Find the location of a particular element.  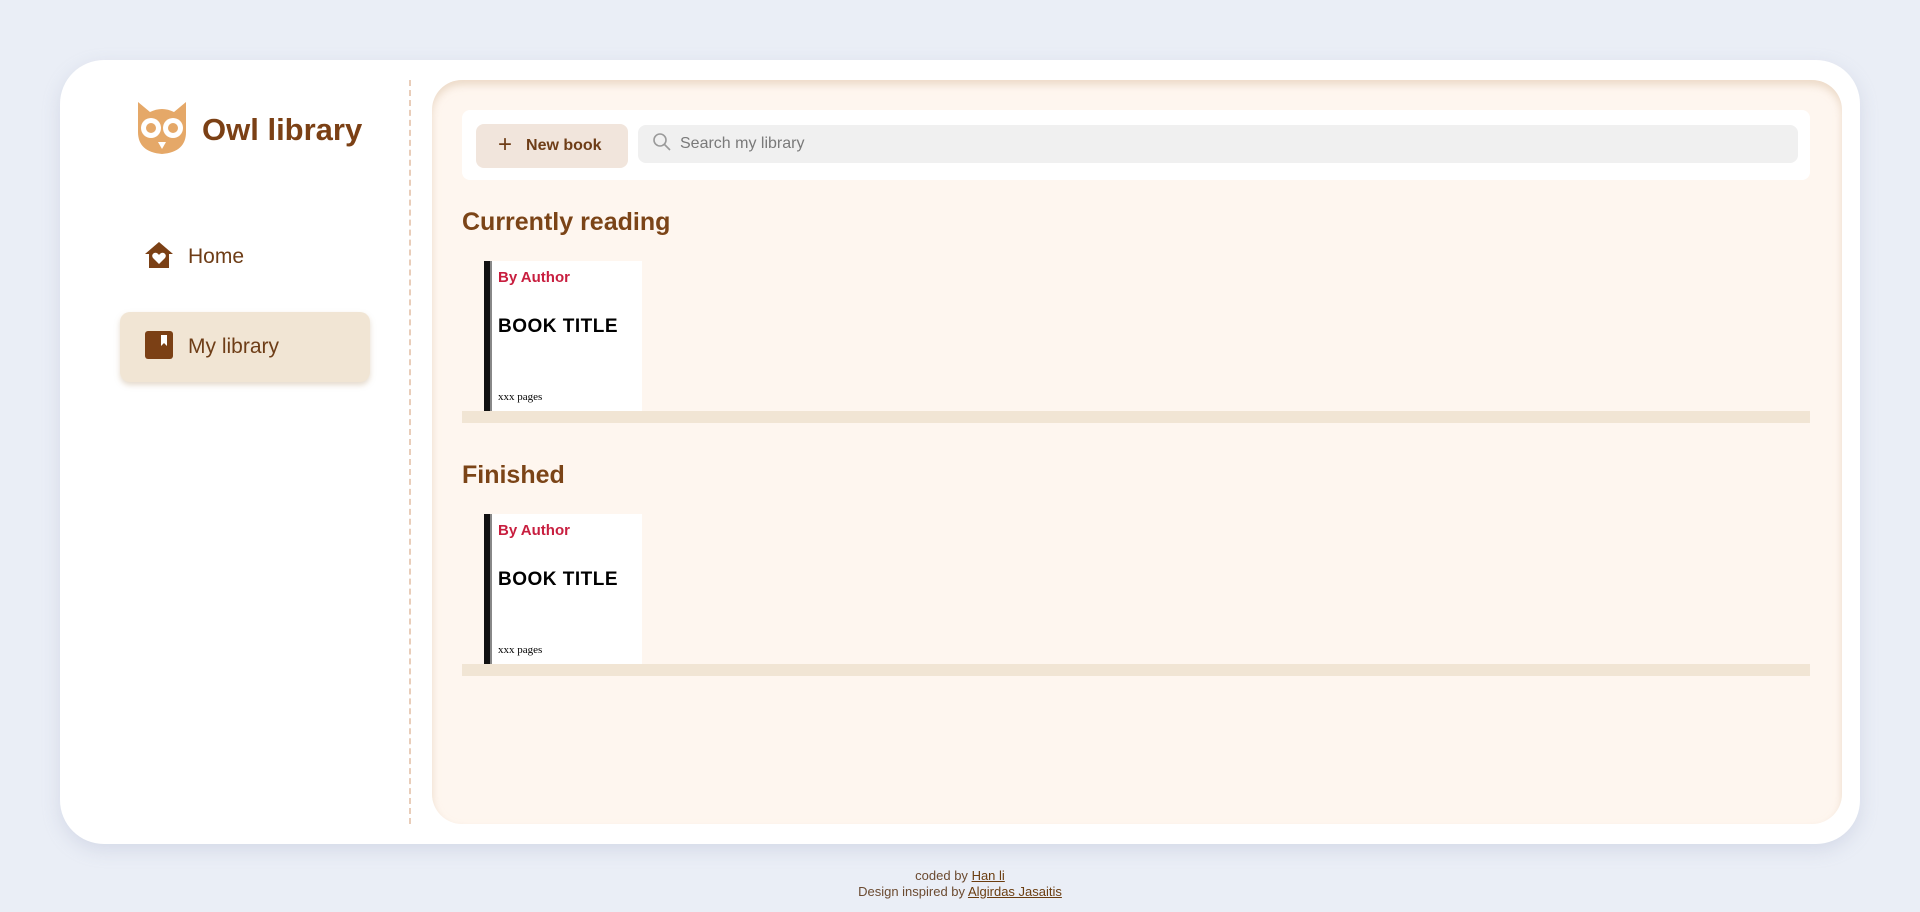

section-title-finished: Finished is located at coordinates (513, 475).